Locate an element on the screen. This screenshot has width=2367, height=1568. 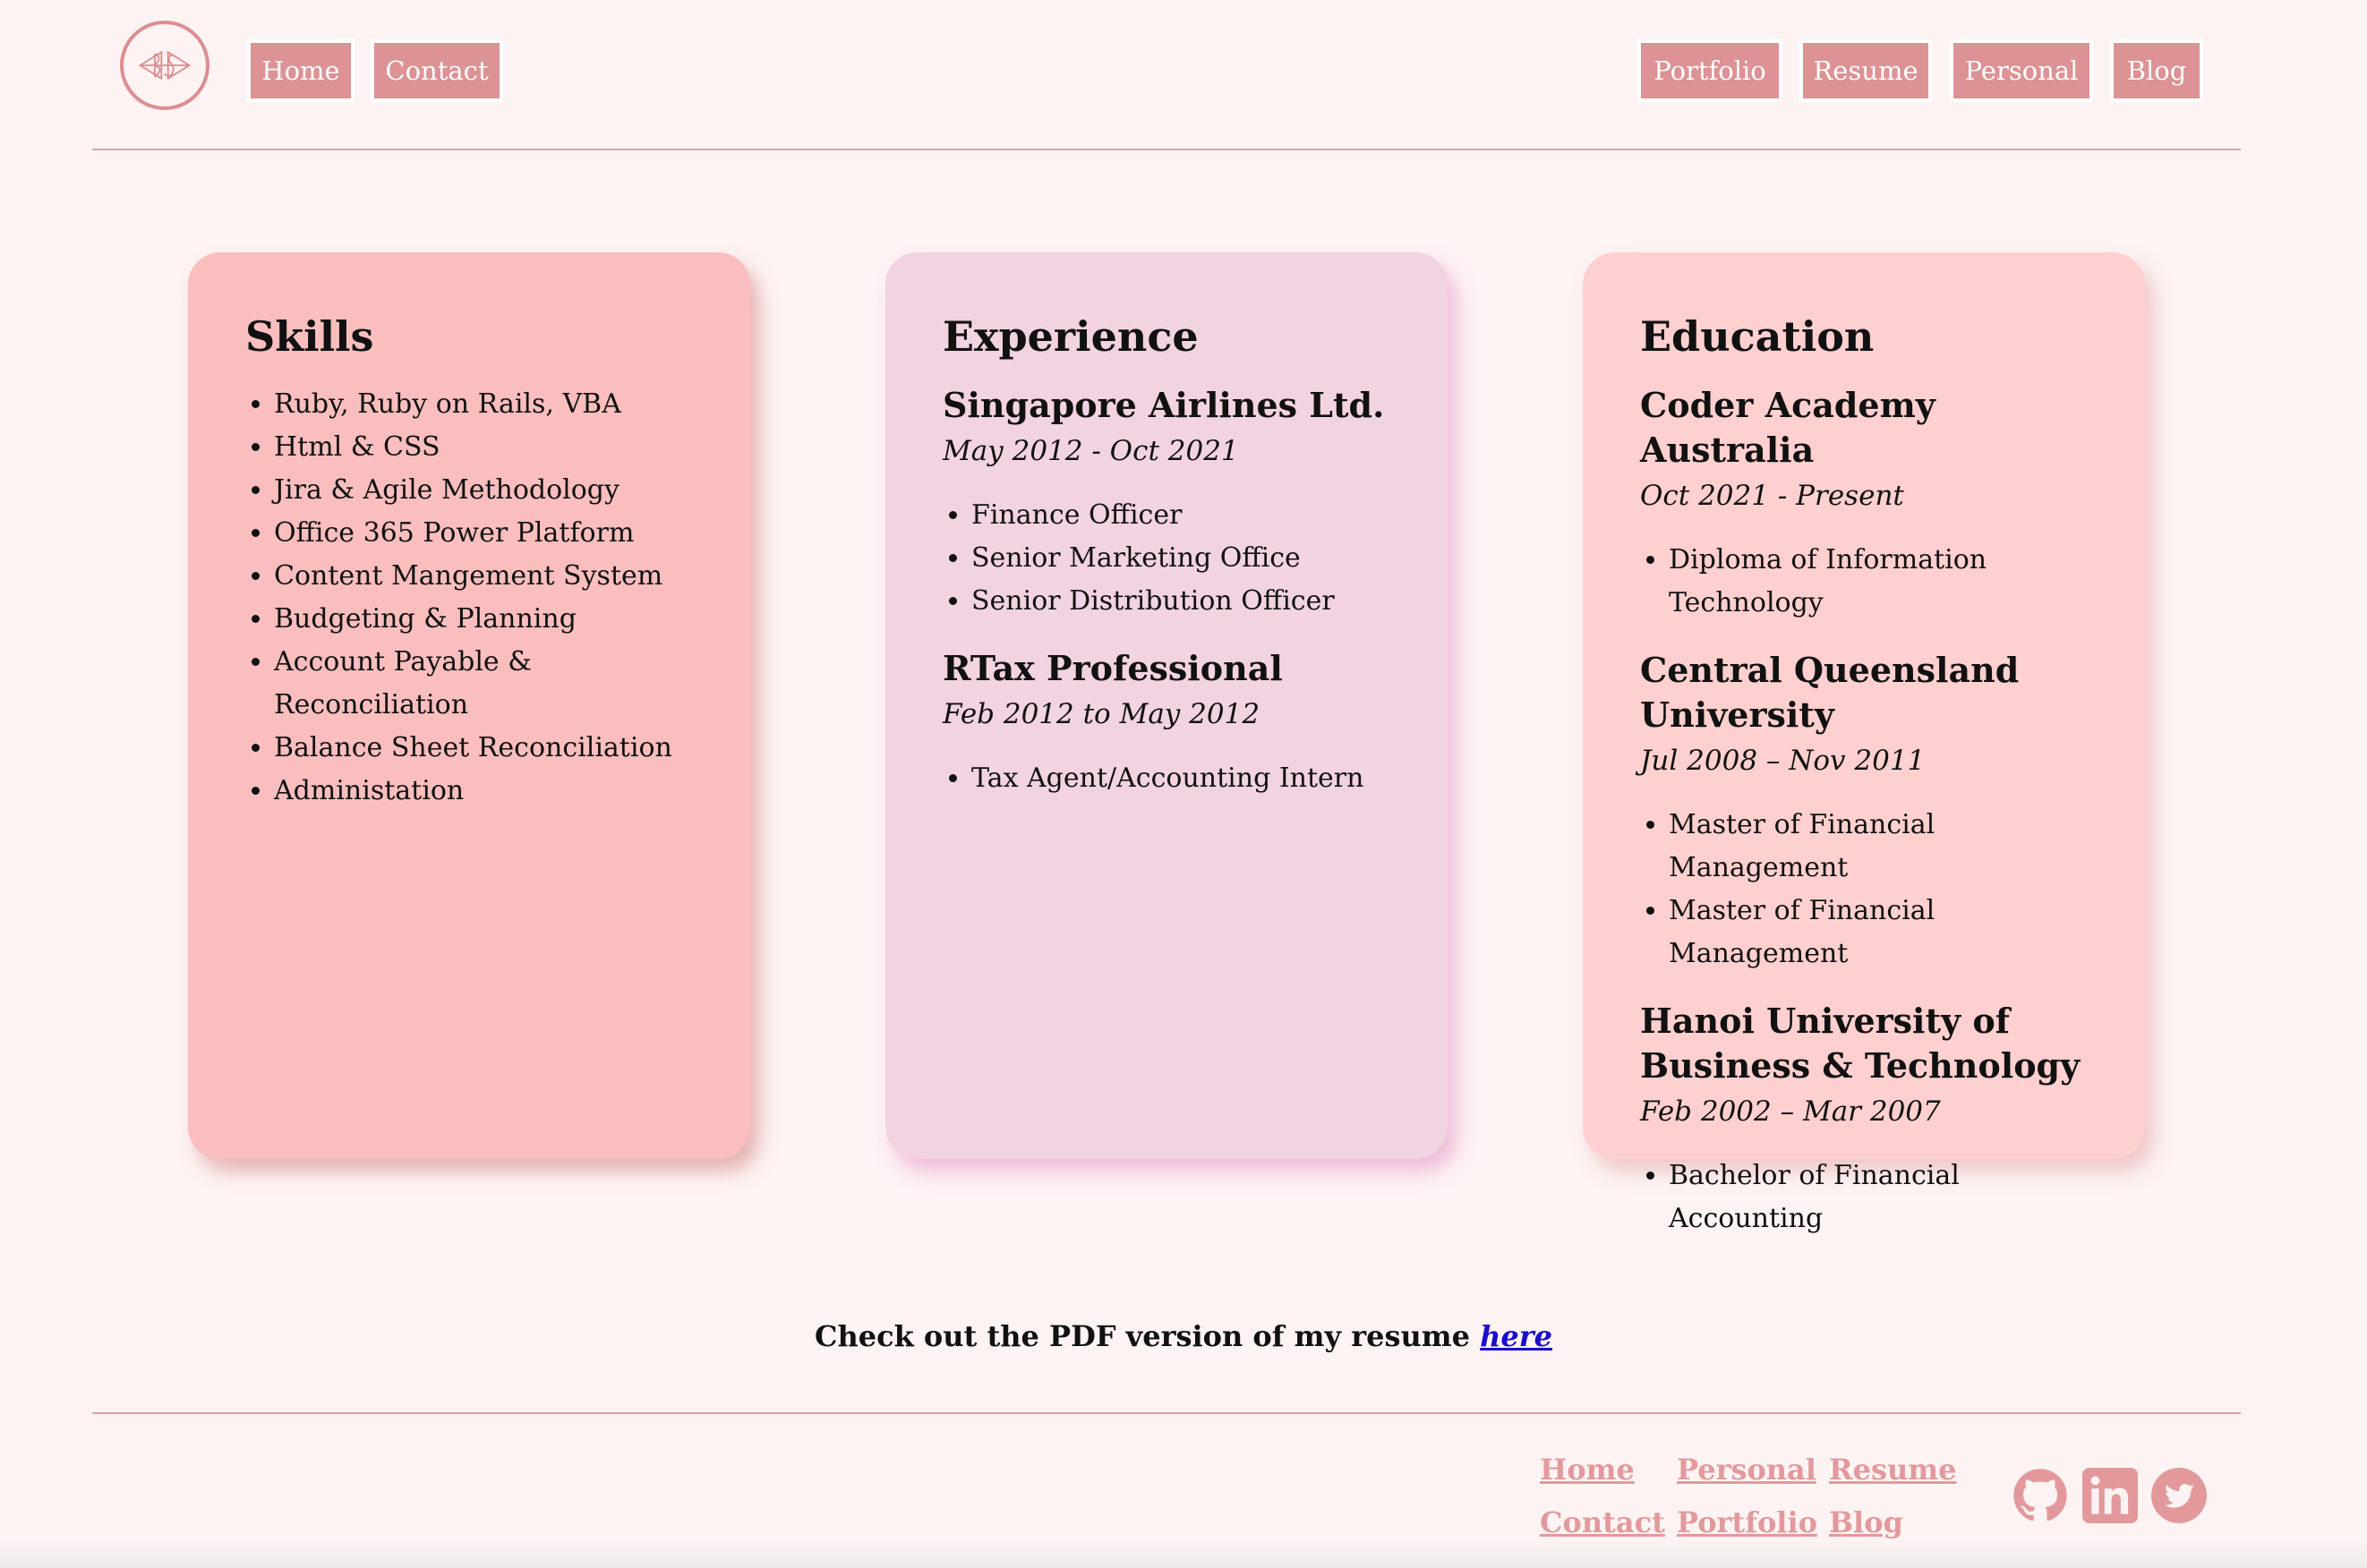
experience-org: RTax Professional is located at coordinates (1113, 668).